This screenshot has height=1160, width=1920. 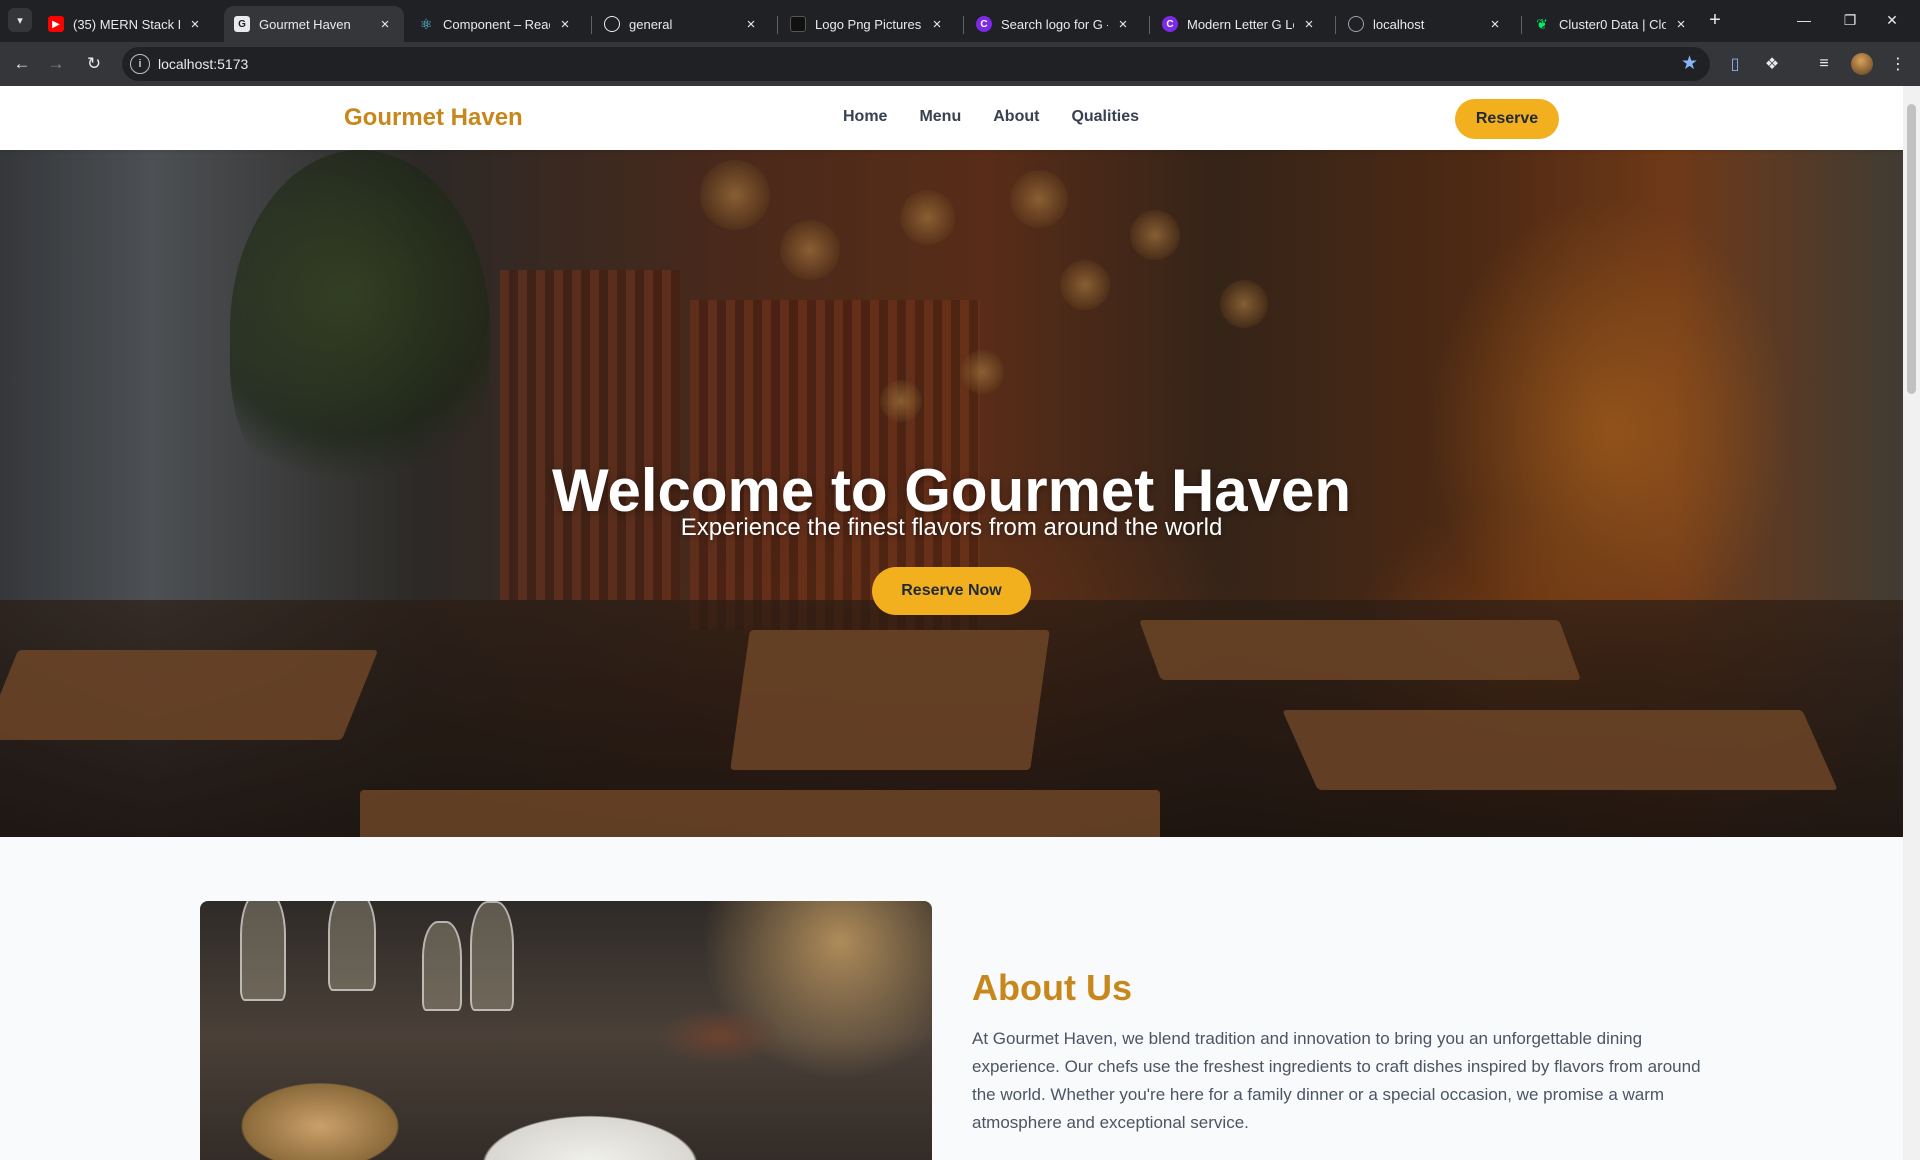 What do you see at coordinates (242, 24) in the screenshot?
I see `page-icon: G` at bounding box center [242, 24].